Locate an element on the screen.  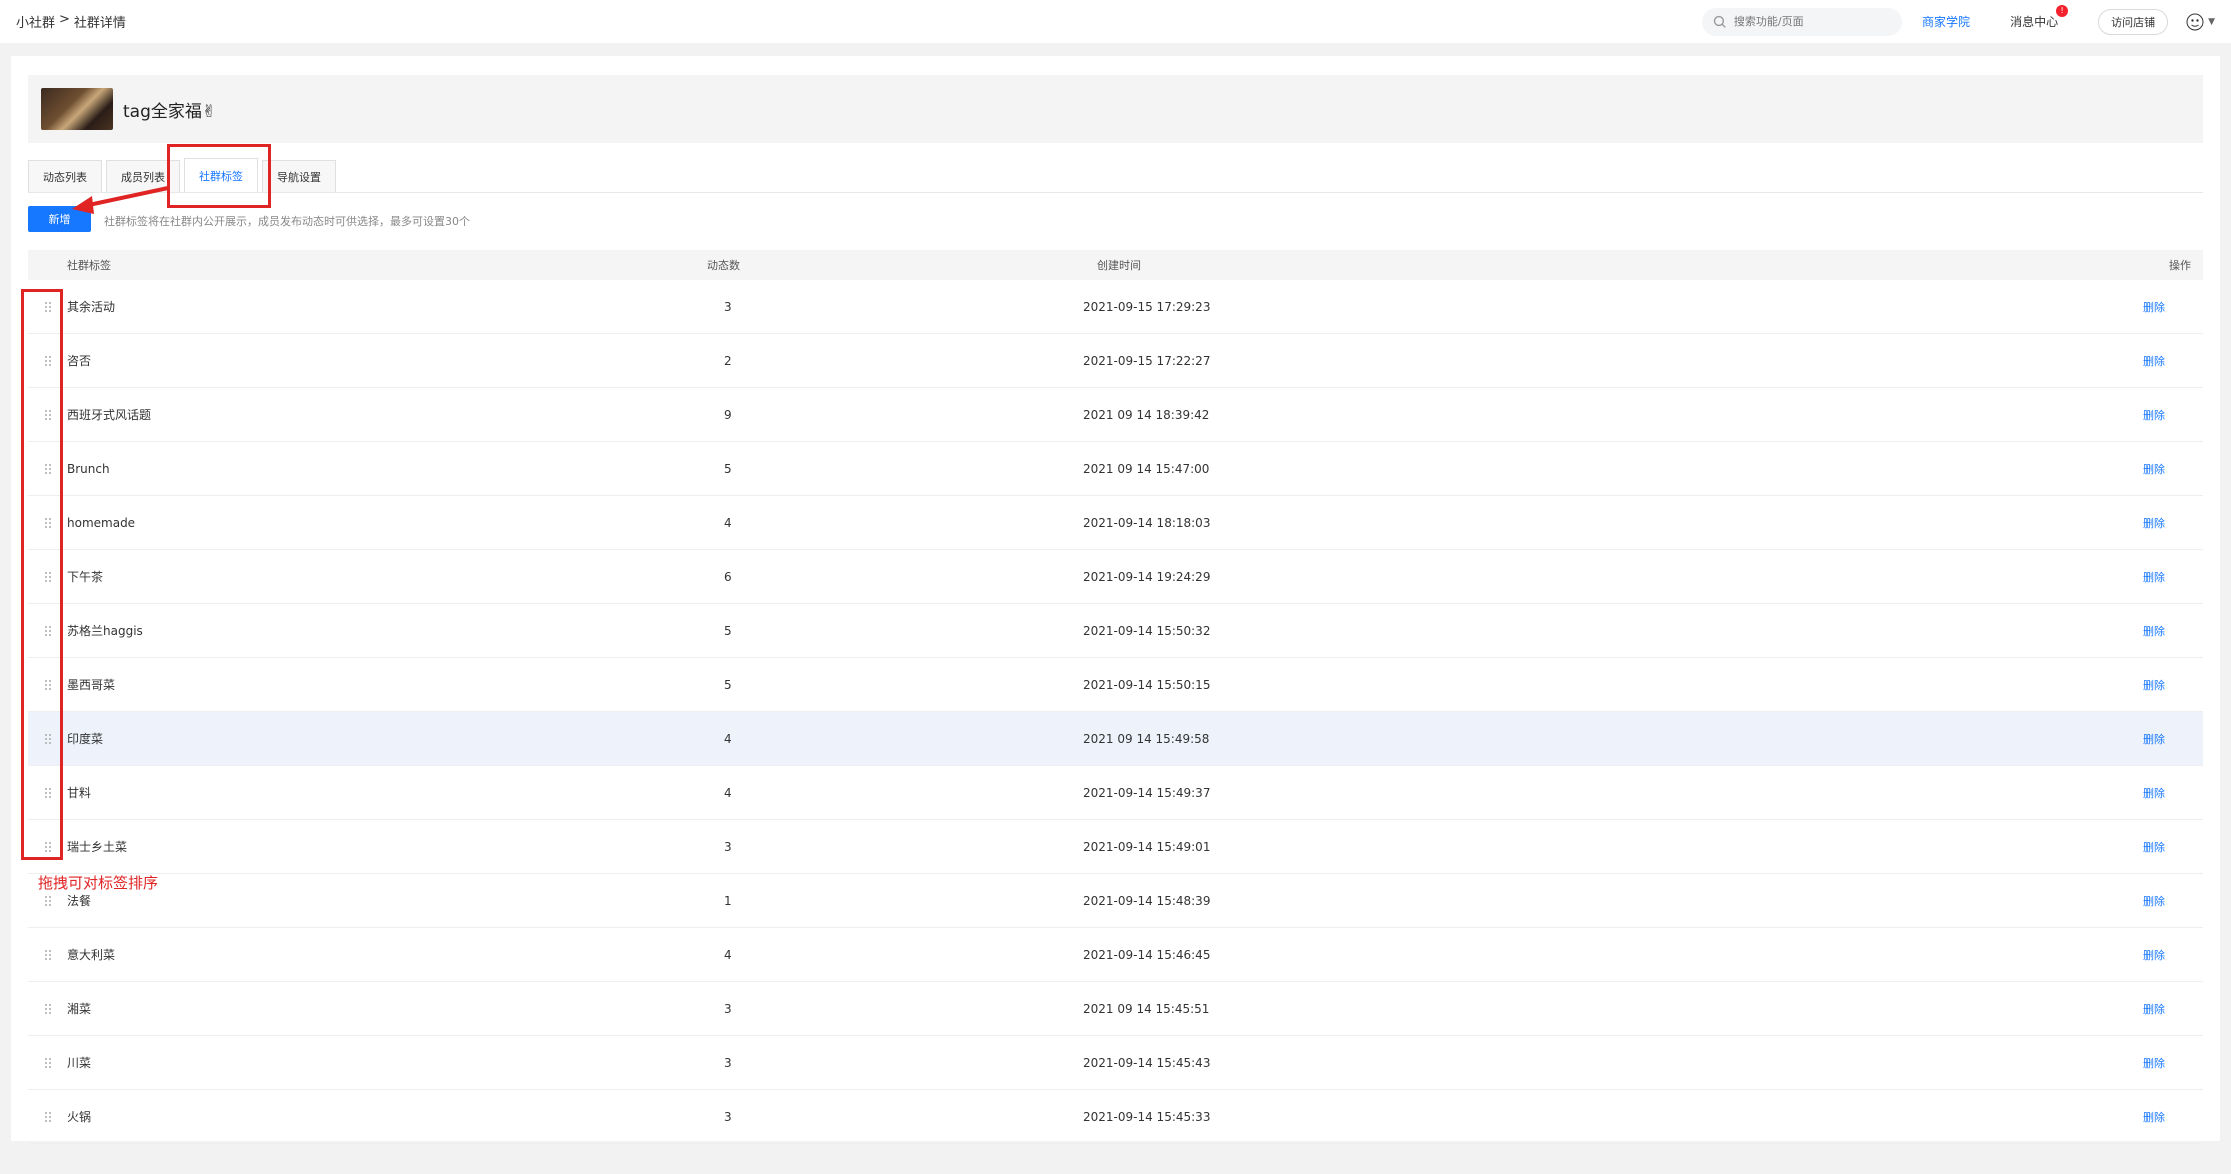
table-row: 咨否 2 2021-09-15 17:22:27 删除 is located at coordinates (1115, 361).